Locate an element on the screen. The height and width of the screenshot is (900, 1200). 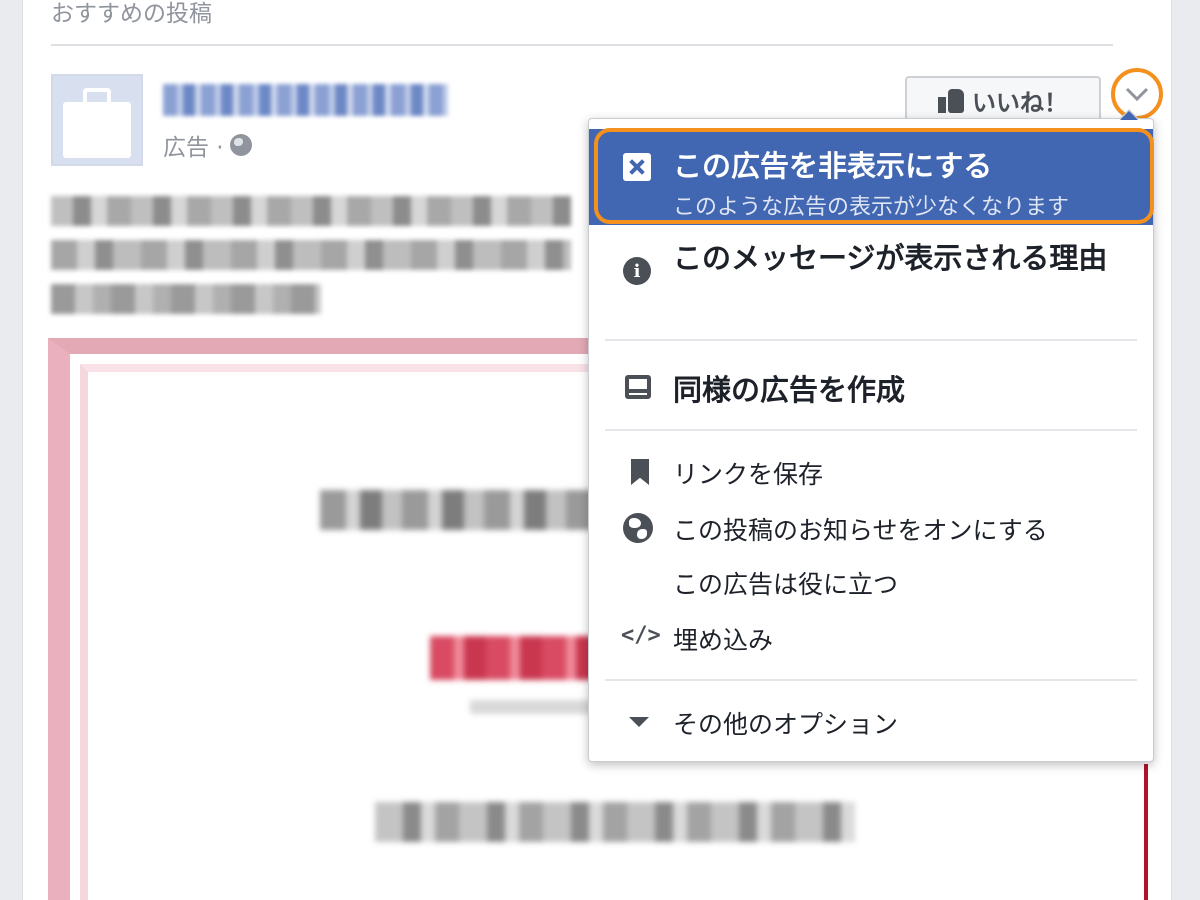
save-link-label: リンクを保存 is located at coordinates (748, 474).